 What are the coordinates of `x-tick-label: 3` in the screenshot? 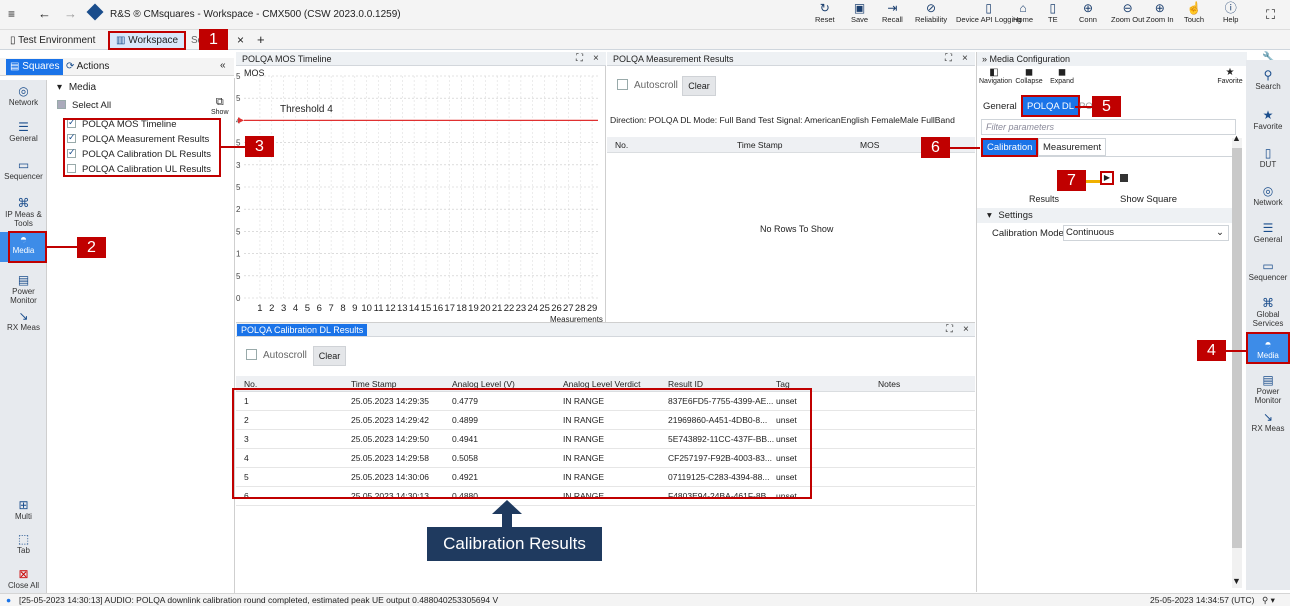 It's located at (283, 308).